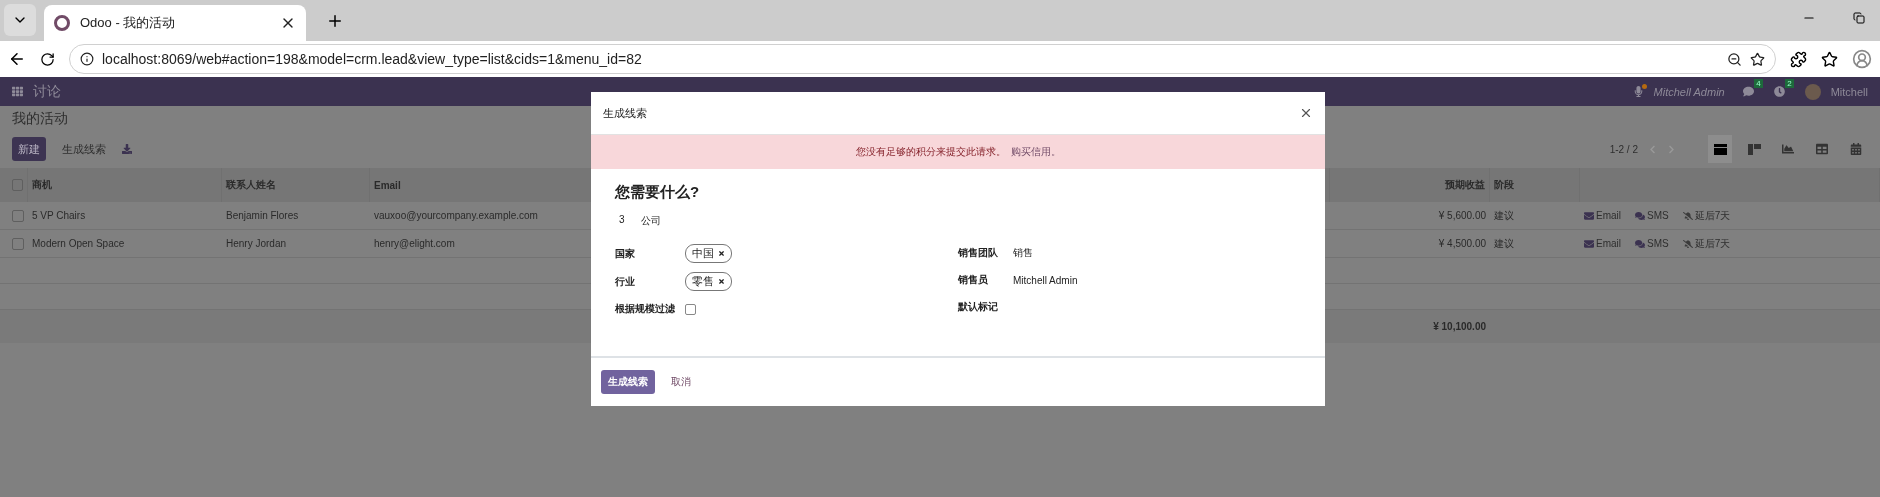 The width and height of the screenshot is (1880, 497). I want to click on table-cell: Benjamin Flores, so click(296, 216).